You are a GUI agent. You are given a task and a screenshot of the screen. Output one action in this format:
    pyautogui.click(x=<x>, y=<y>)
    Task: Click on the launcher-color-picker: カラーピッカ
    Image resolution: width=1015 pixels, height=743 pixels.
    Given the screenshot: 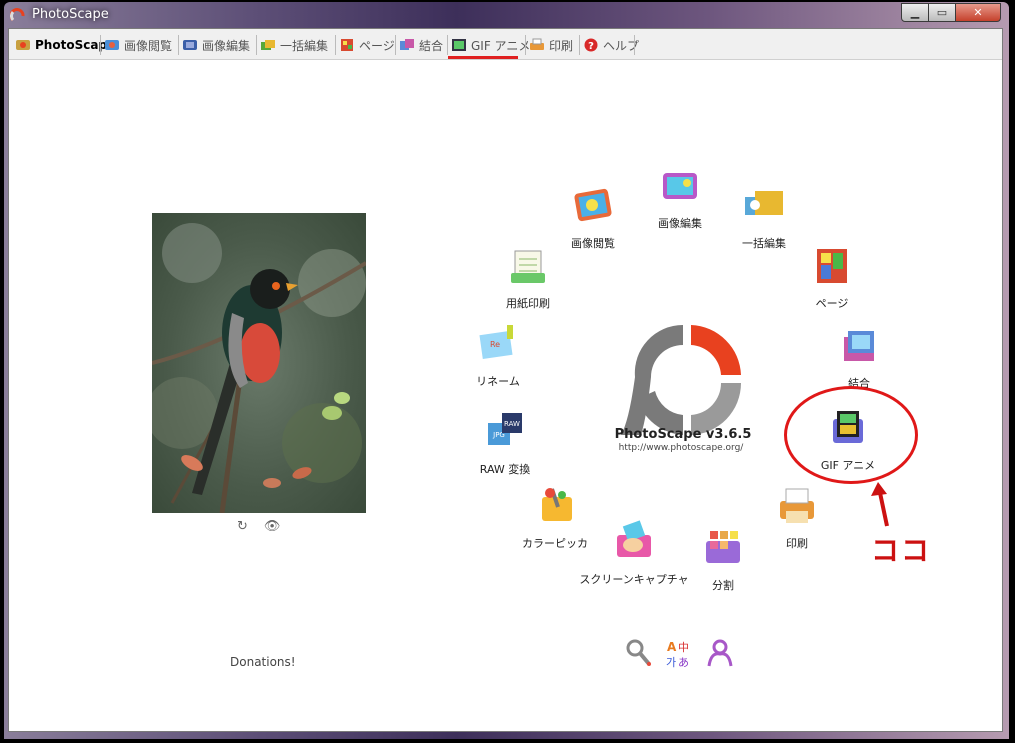 What is the action you would take?
    pyautogui.click(x=555, y=517)
    